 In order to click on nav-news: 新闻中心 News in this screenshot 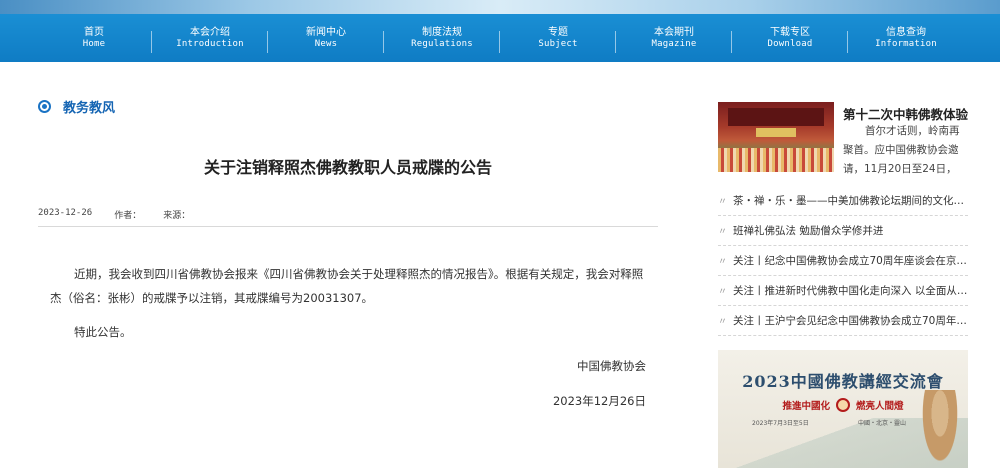, I will do `click(326, 40)`.